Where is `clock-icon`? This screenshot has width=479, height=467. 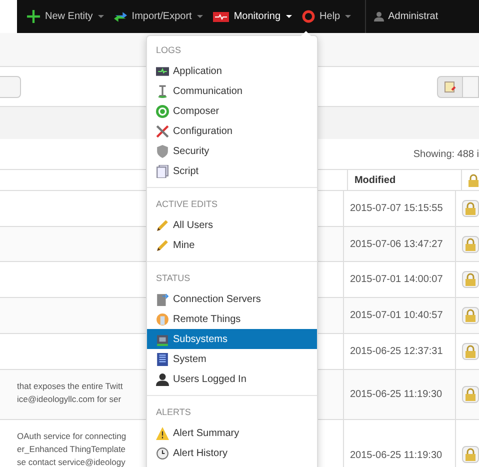 clock-icon is located at coordinates (162, 453).